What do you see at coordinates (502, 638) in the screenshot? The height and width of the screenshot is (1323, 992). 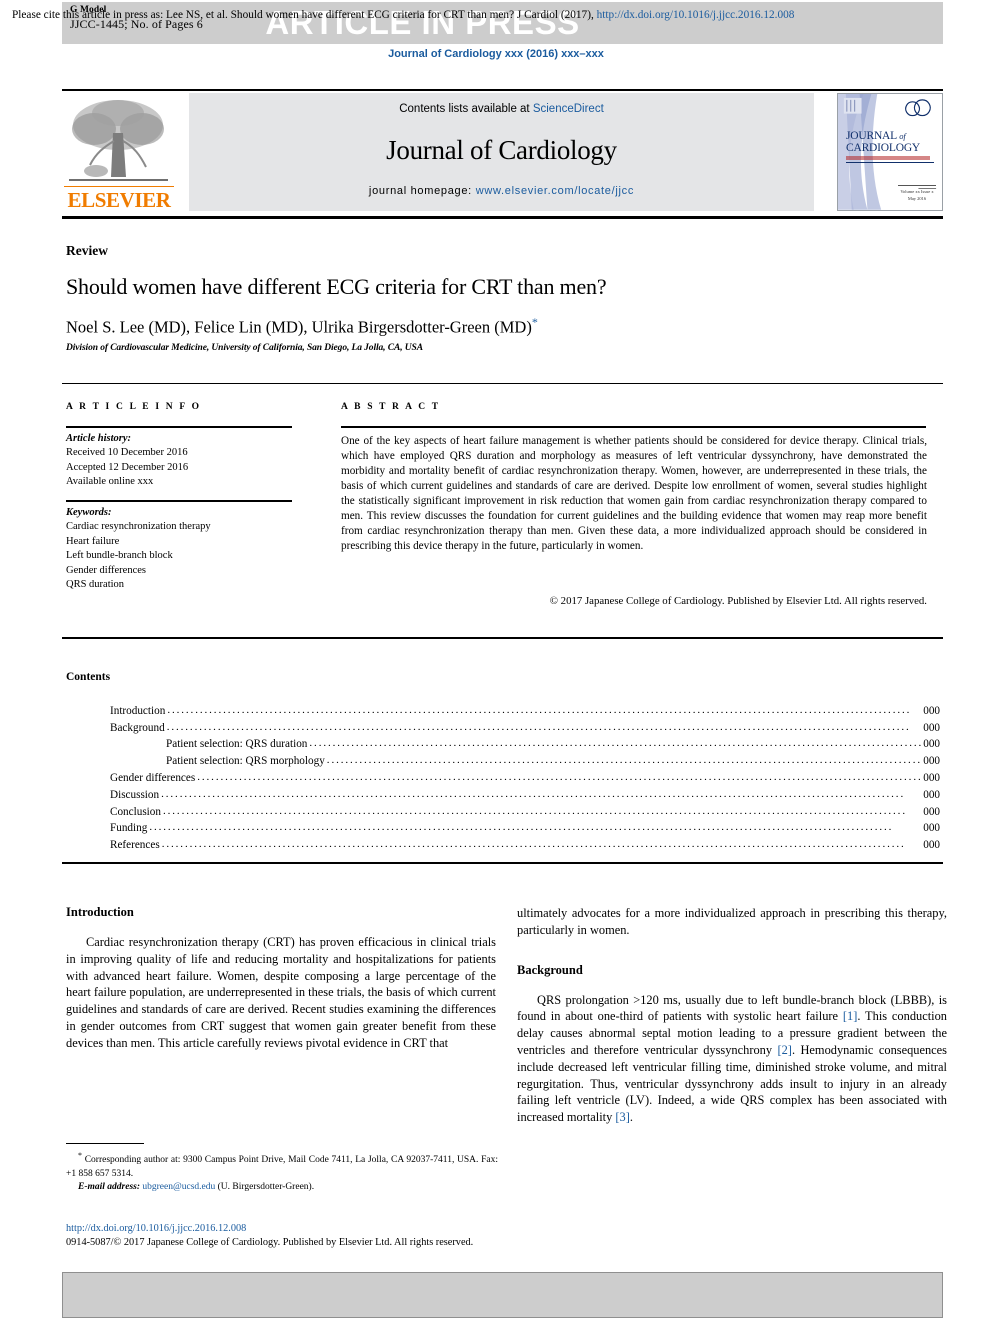 I see `abstract-bottom-rule` at bounding box center [502, 638].